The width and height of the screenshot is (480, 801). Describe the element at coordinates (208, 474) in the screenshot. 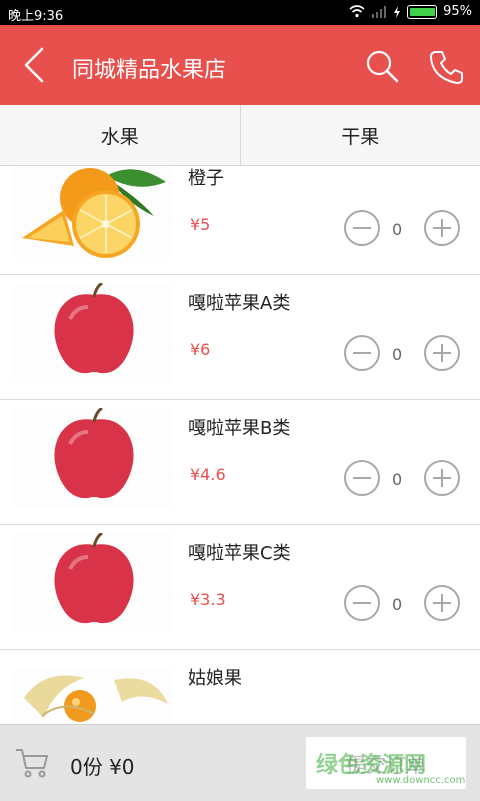

I see `item-price: ¥4.6` at that location.